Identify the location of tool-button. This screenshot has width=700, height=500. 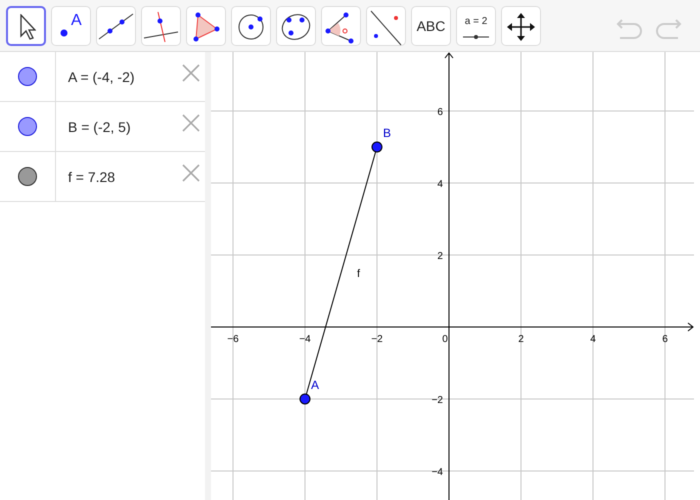
(26, 26).